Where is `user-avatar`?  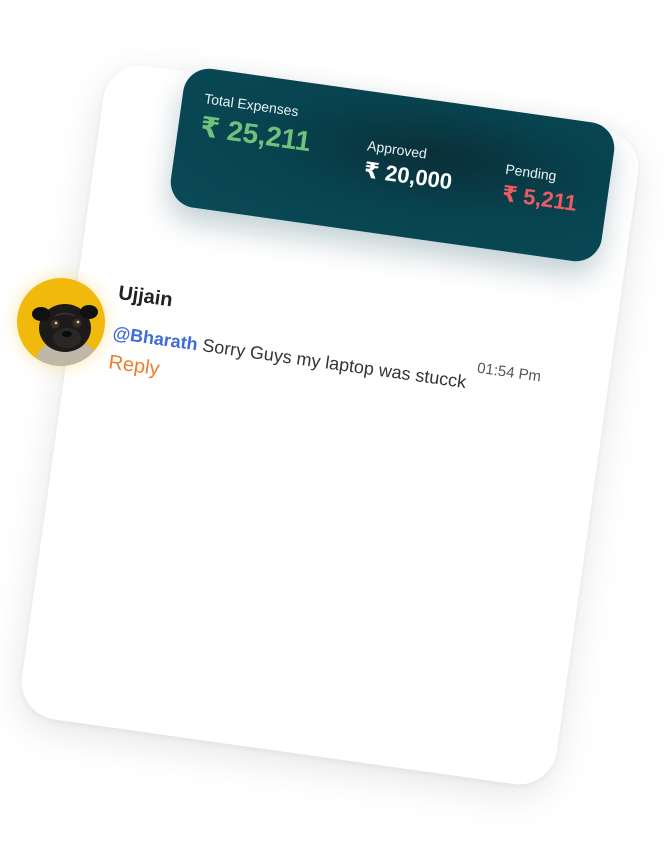
user-avatar is located at coordinates (61, 322).